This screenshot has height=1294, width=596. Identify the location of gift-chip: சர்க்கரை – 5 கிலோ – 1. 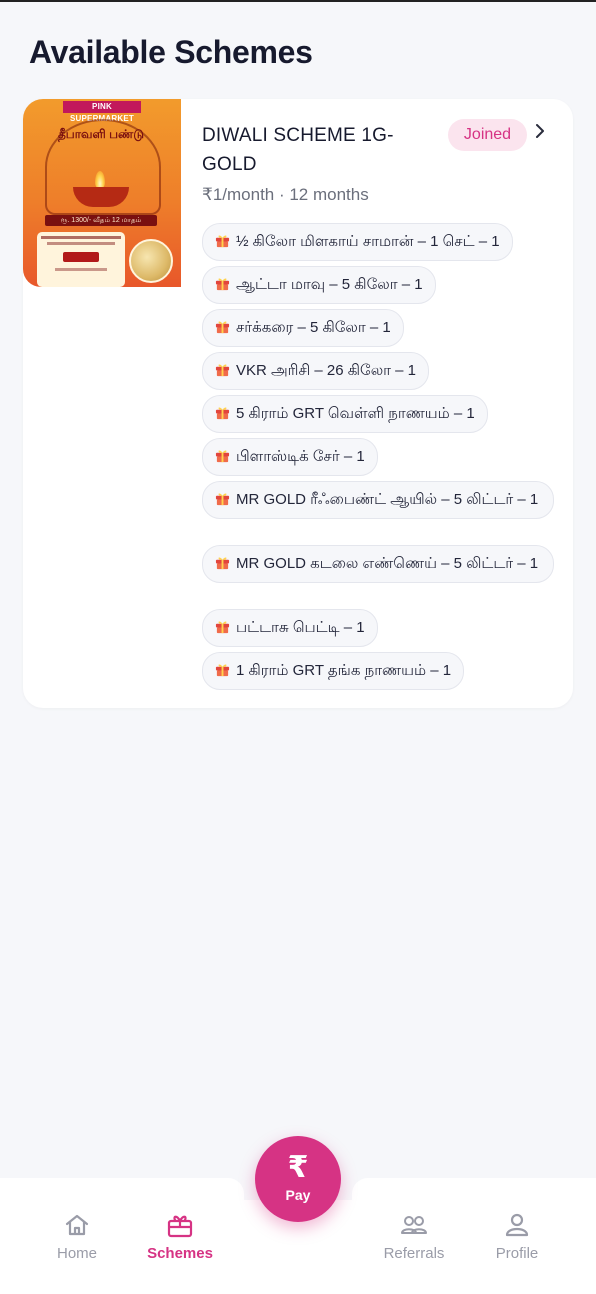
(303, 328).